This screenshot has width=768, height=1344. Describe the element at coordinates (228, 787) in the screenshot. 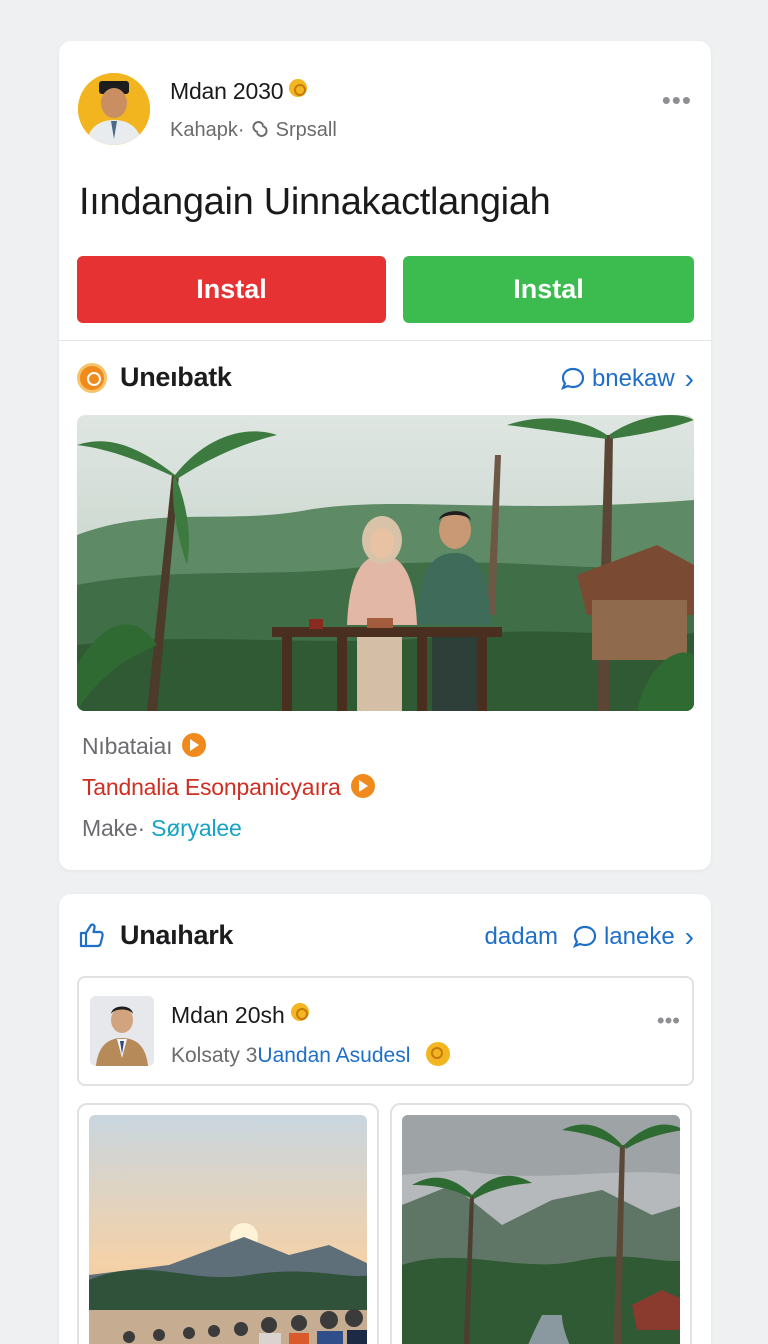

I see `meta-line-2: Tandnalia Esonpanicyaıra` at that location.